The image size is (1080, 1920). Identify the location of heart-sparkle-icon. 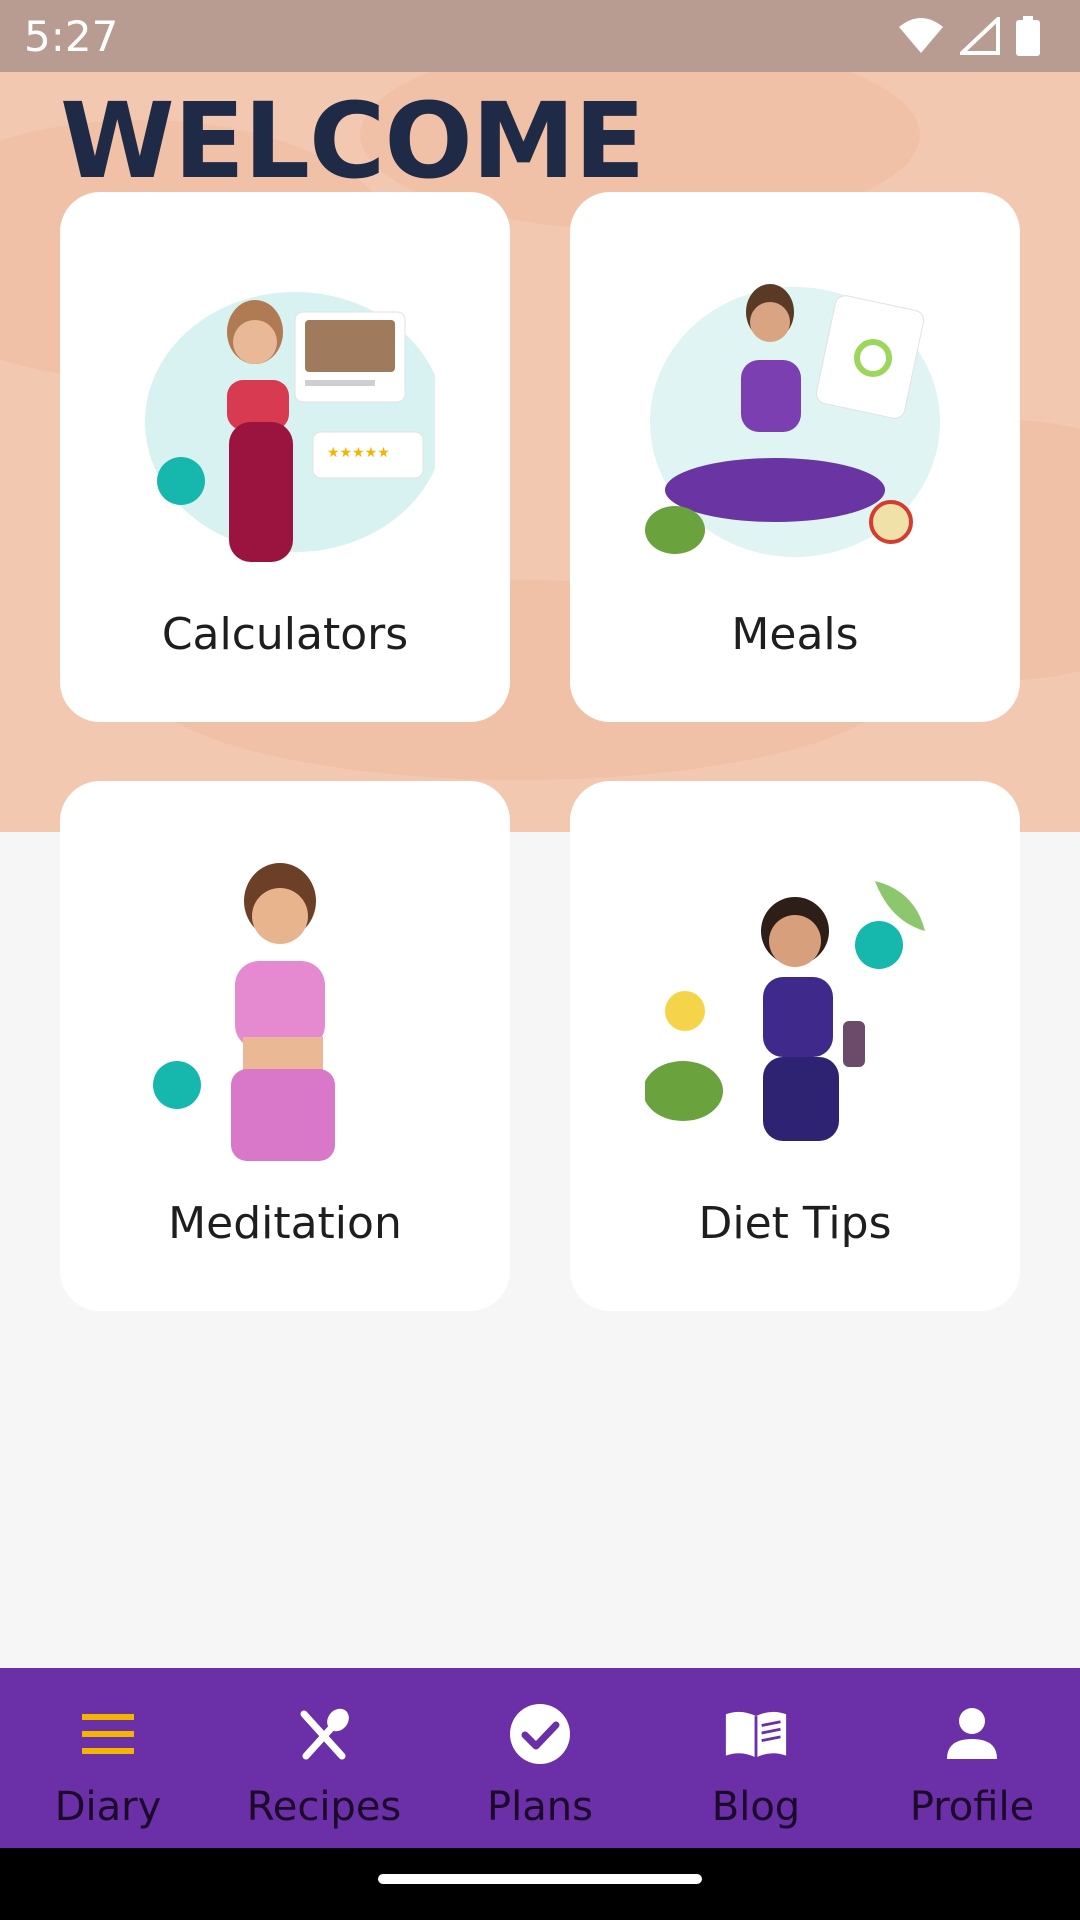
(177, 1085).